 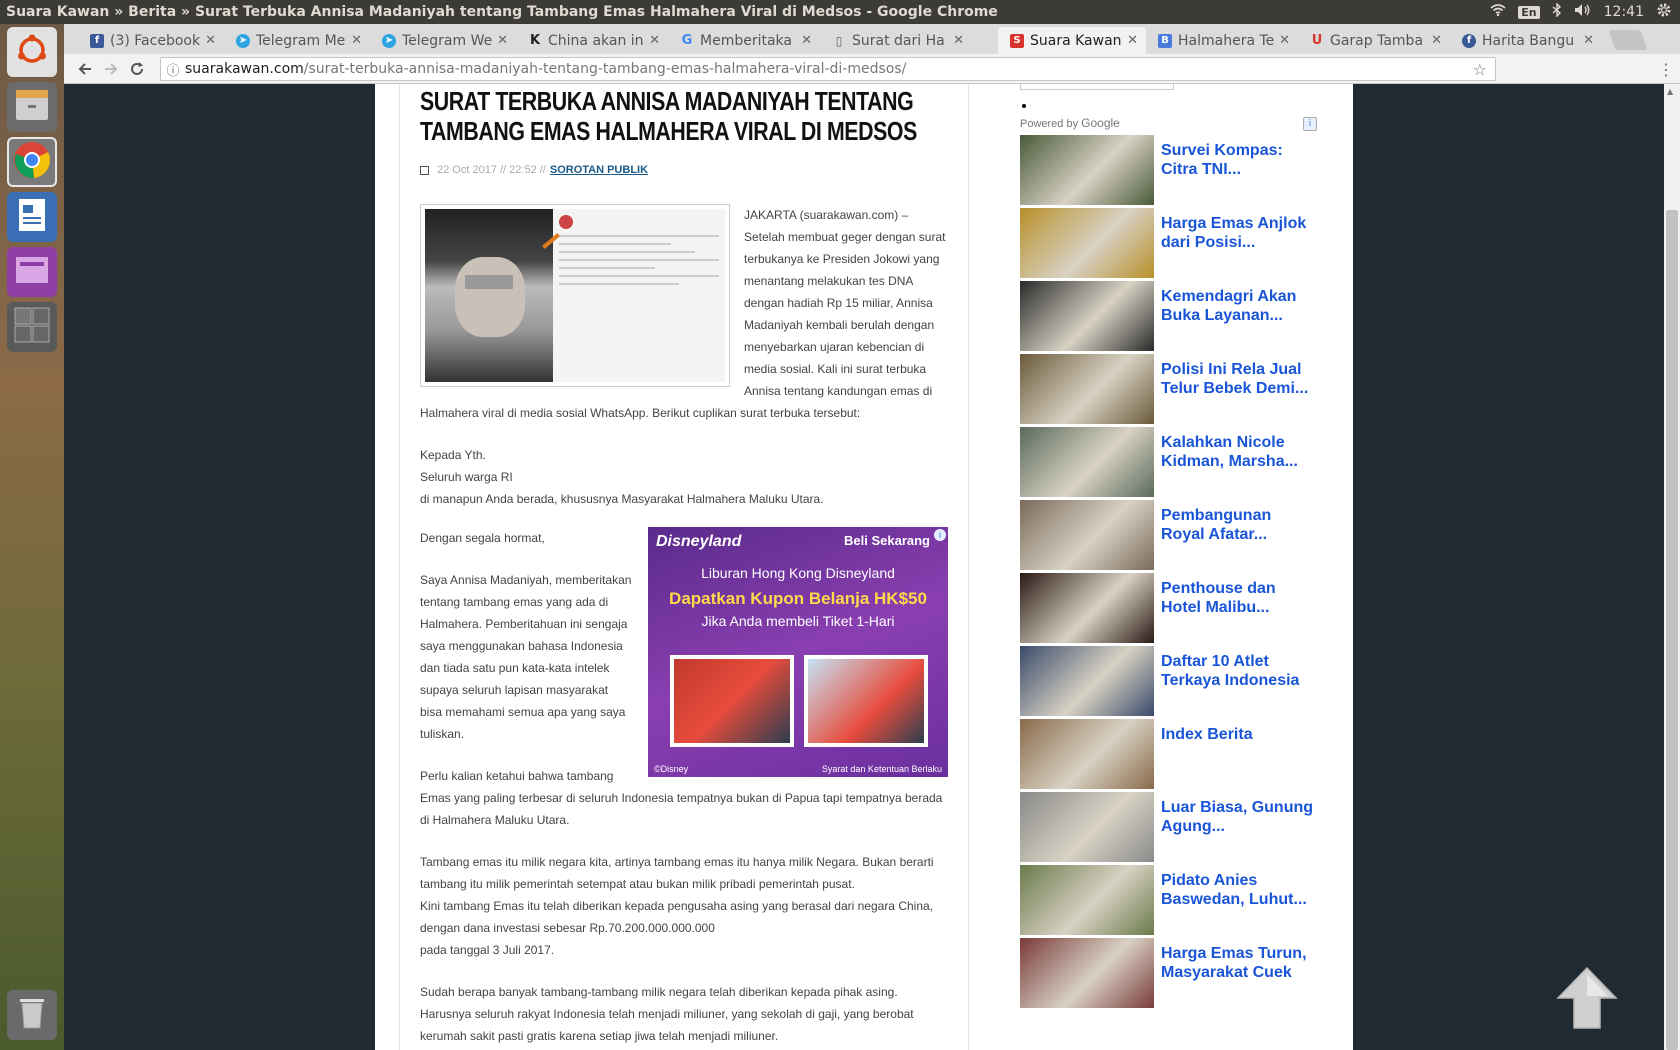 What do you see at coordinates (32, 162) in the screenshot?
I see `chrome-launcher-item` at bounding box center [32, 162].